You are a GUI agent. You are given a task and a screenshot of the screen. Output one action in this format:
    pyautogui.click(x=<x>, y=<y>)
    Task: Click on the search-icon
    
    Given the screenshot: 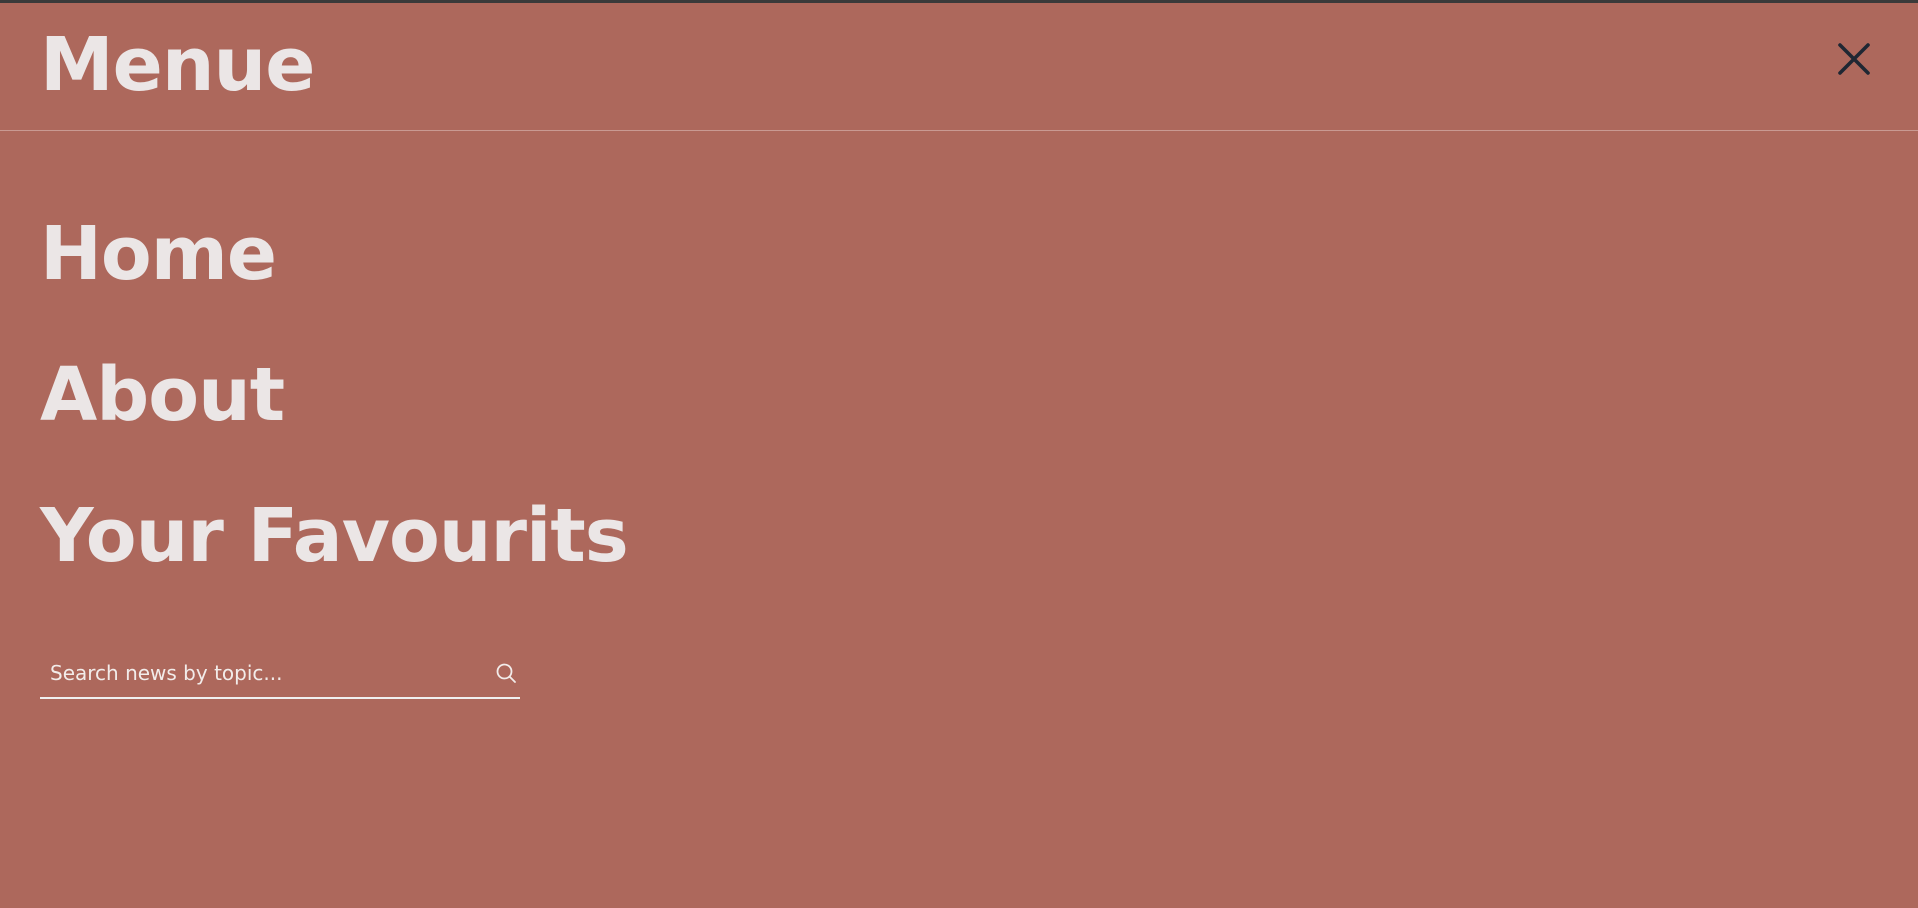 What is the action you would take?
    pyautogui.click(x=506, y=673)
    